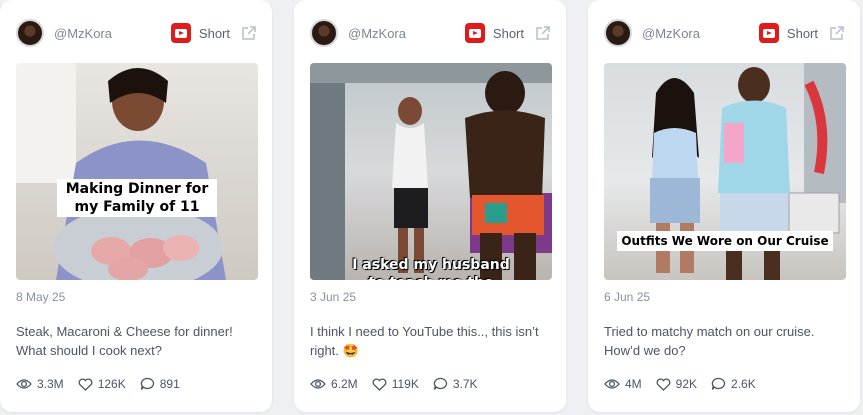 This screenshot has width=863, height=415. What do you see at coordinates (333, 297) in the screenshot?
I see `post-date: 3 Jun 25` at bounding box center [333, 297].